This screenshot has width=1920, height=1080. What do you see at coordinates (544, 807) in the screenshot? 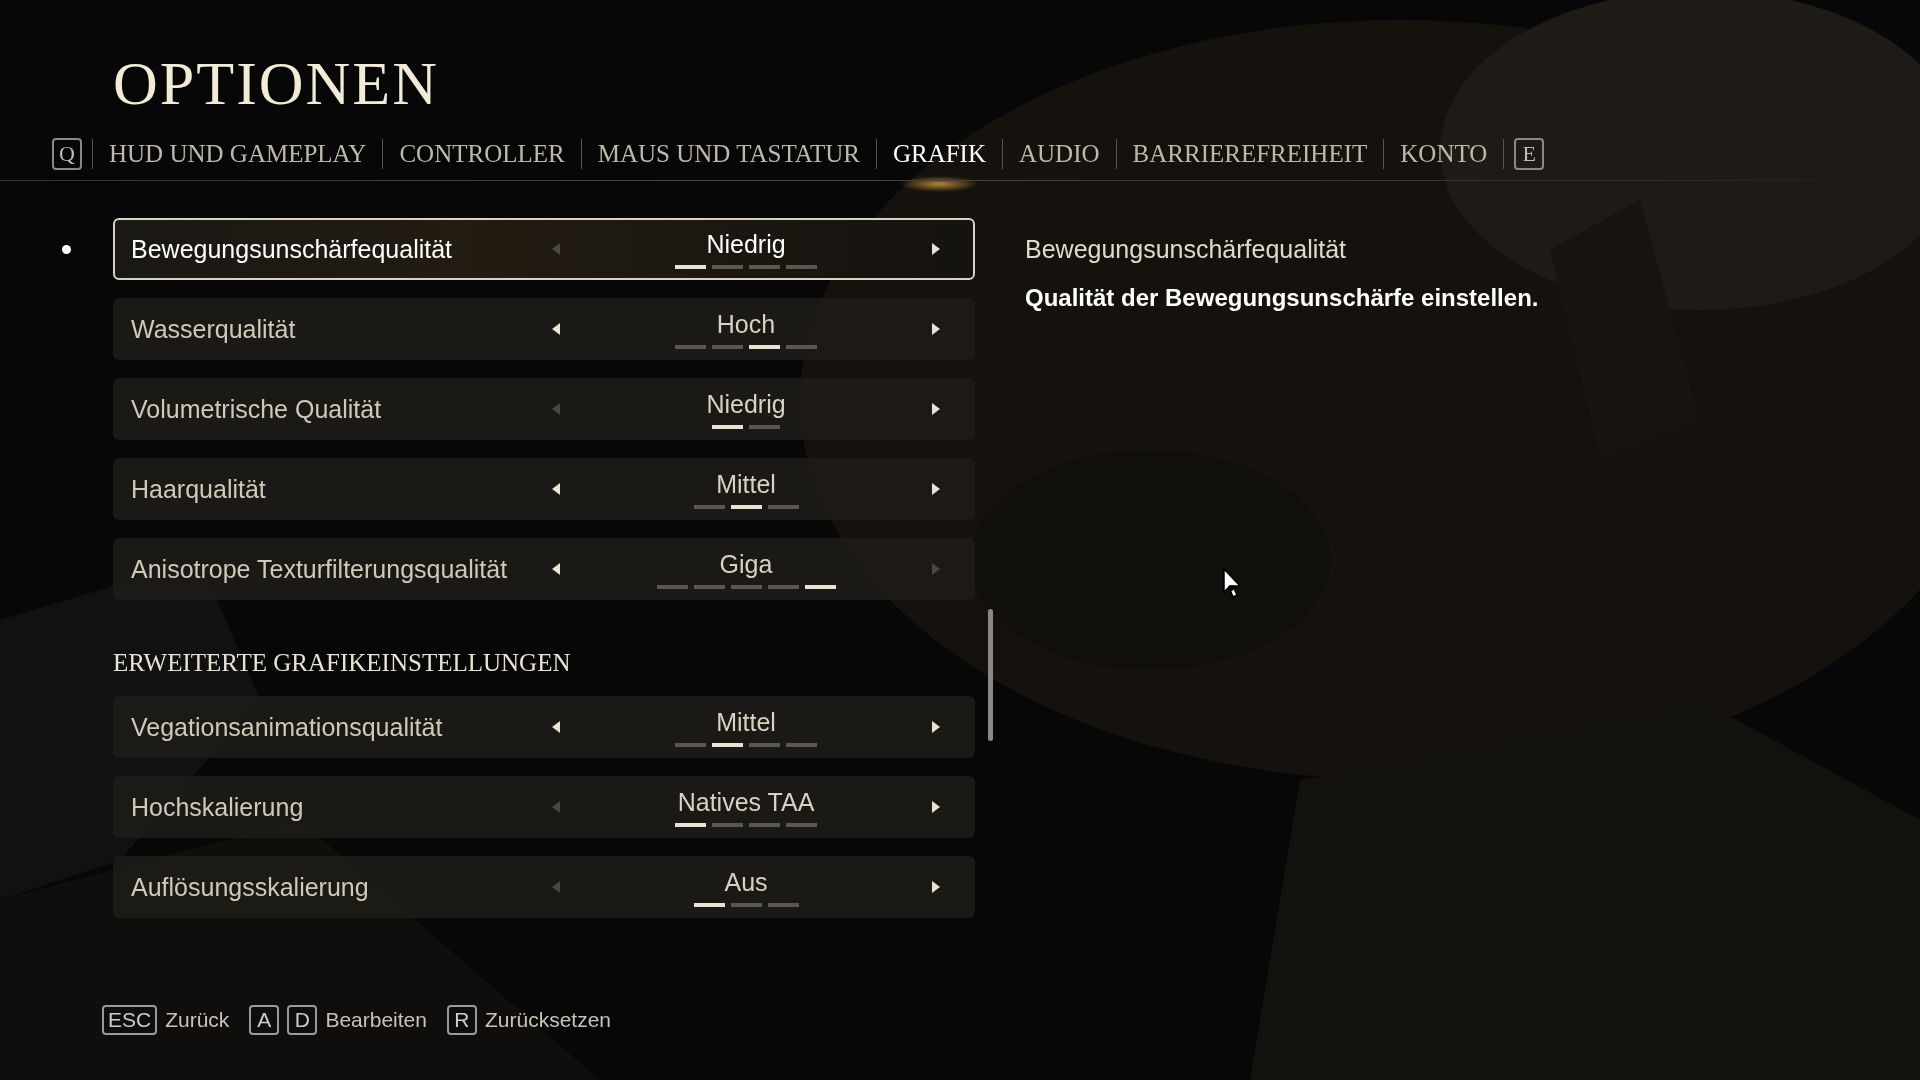
I see `setting-row: Hochskalierung Natives TAA` at bounding box center [544, 807].